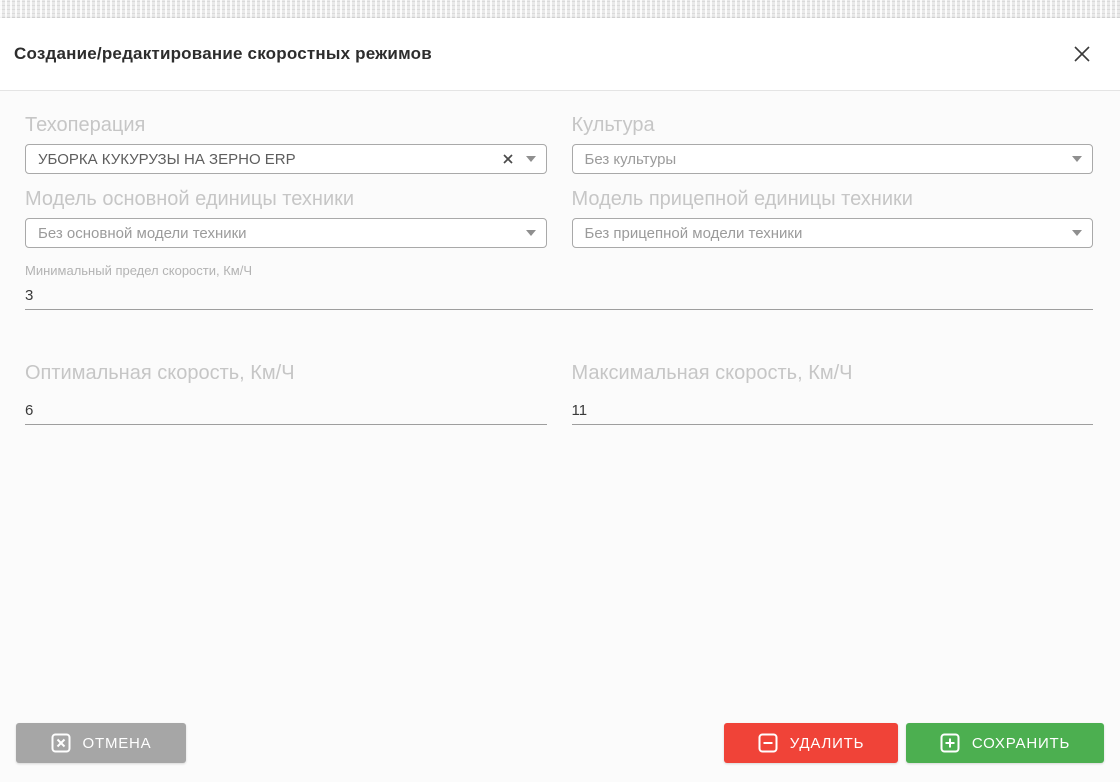 This screenshot has height=782, width=1120. What do you see at coordinates (85, 125) in the screenshot?
I see `tech-operation-label: Техоперация` at bounding box center [85, 125].